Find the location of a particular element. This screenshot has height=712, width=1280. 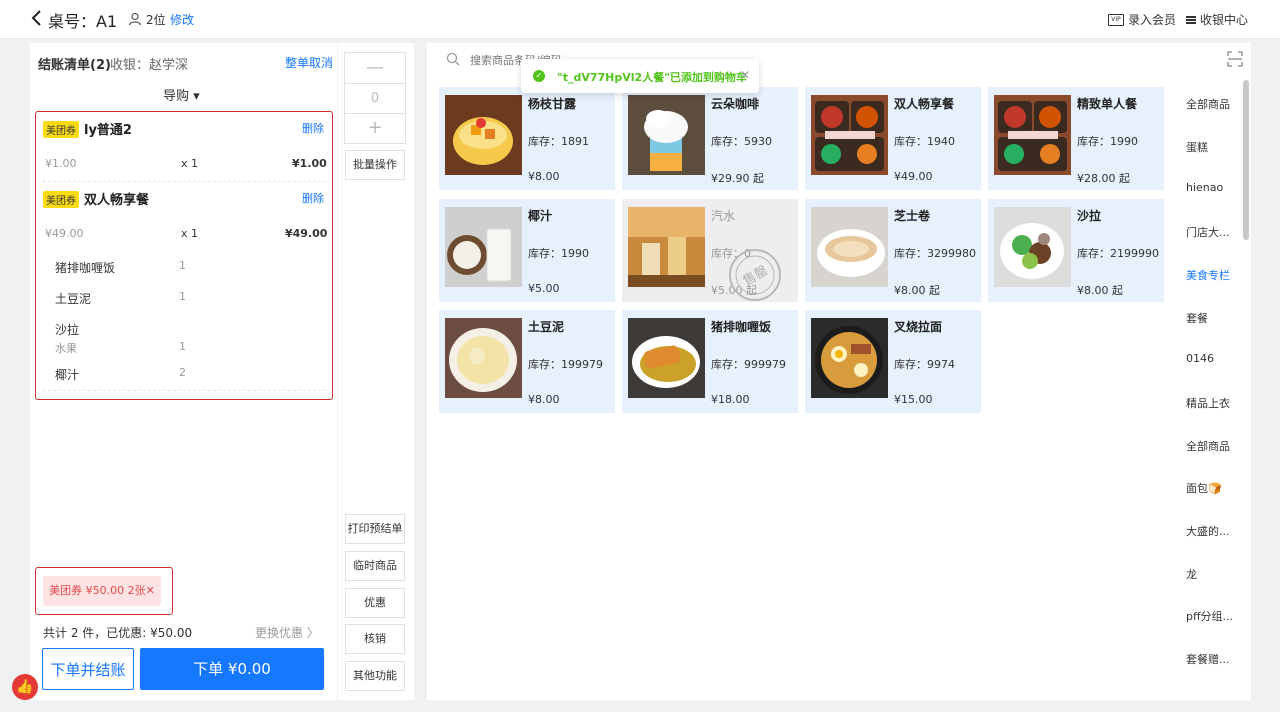

other-functions-button: 其他功能 is located at coordinates (375, 676).